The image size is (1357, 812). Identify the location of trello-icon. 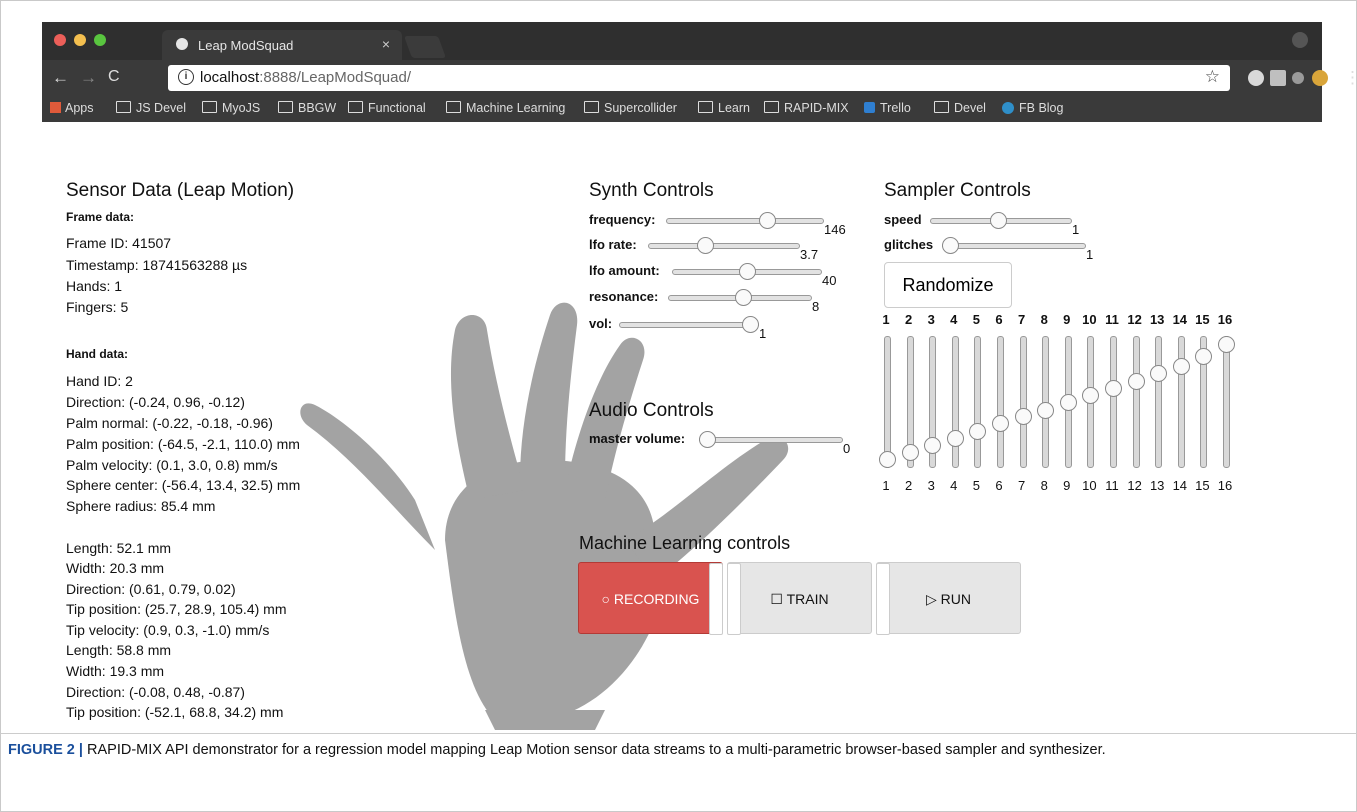
(869, 107).